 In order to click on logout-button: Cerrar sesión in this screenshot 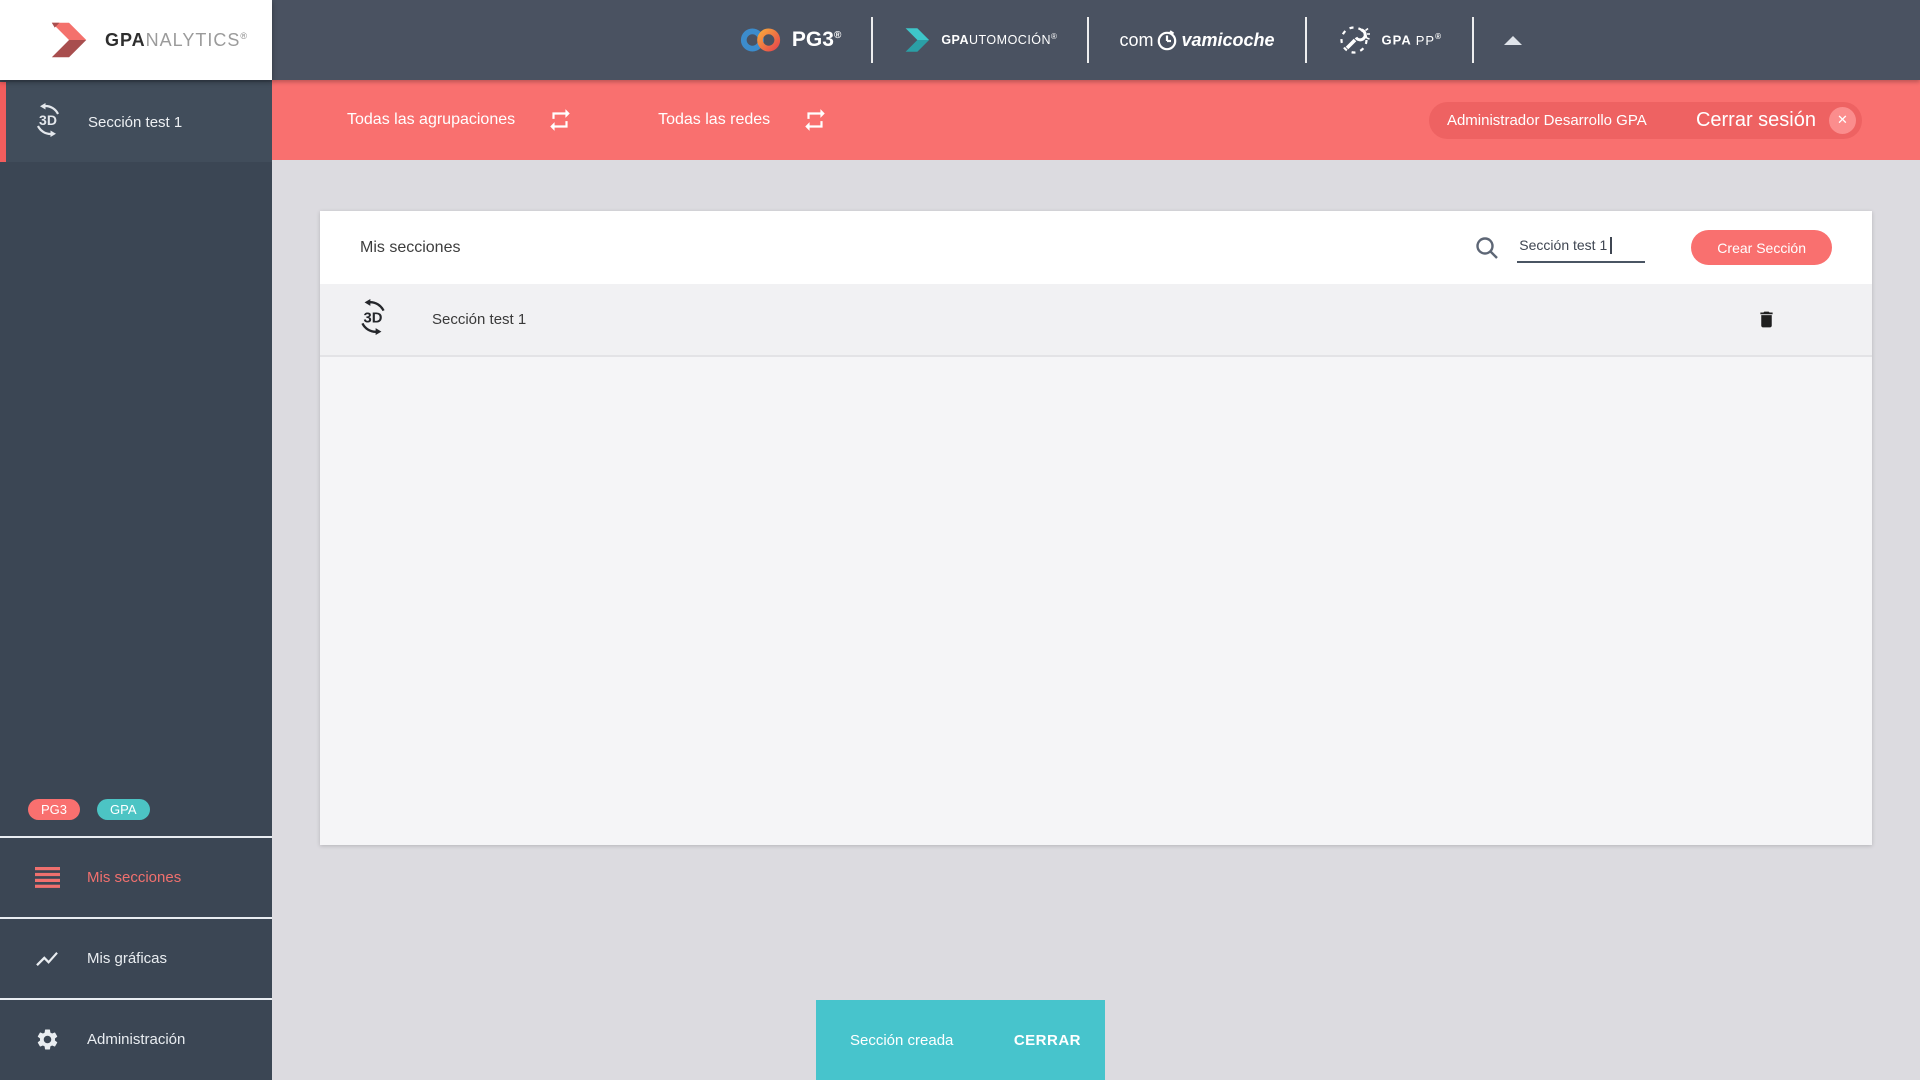, I will do `click(1756, 120)`.